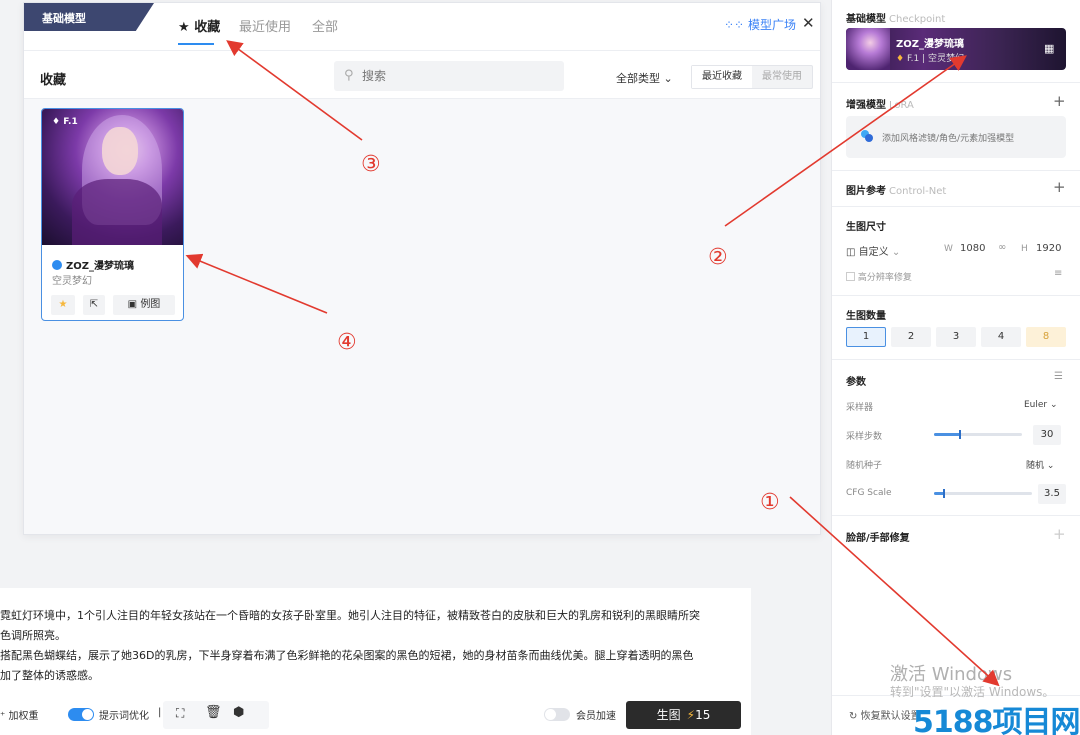  What do you see at coordinates (853, 716) in the screenshot?
I see `refresh-icon: ↻` at bounding box center [853, 716].